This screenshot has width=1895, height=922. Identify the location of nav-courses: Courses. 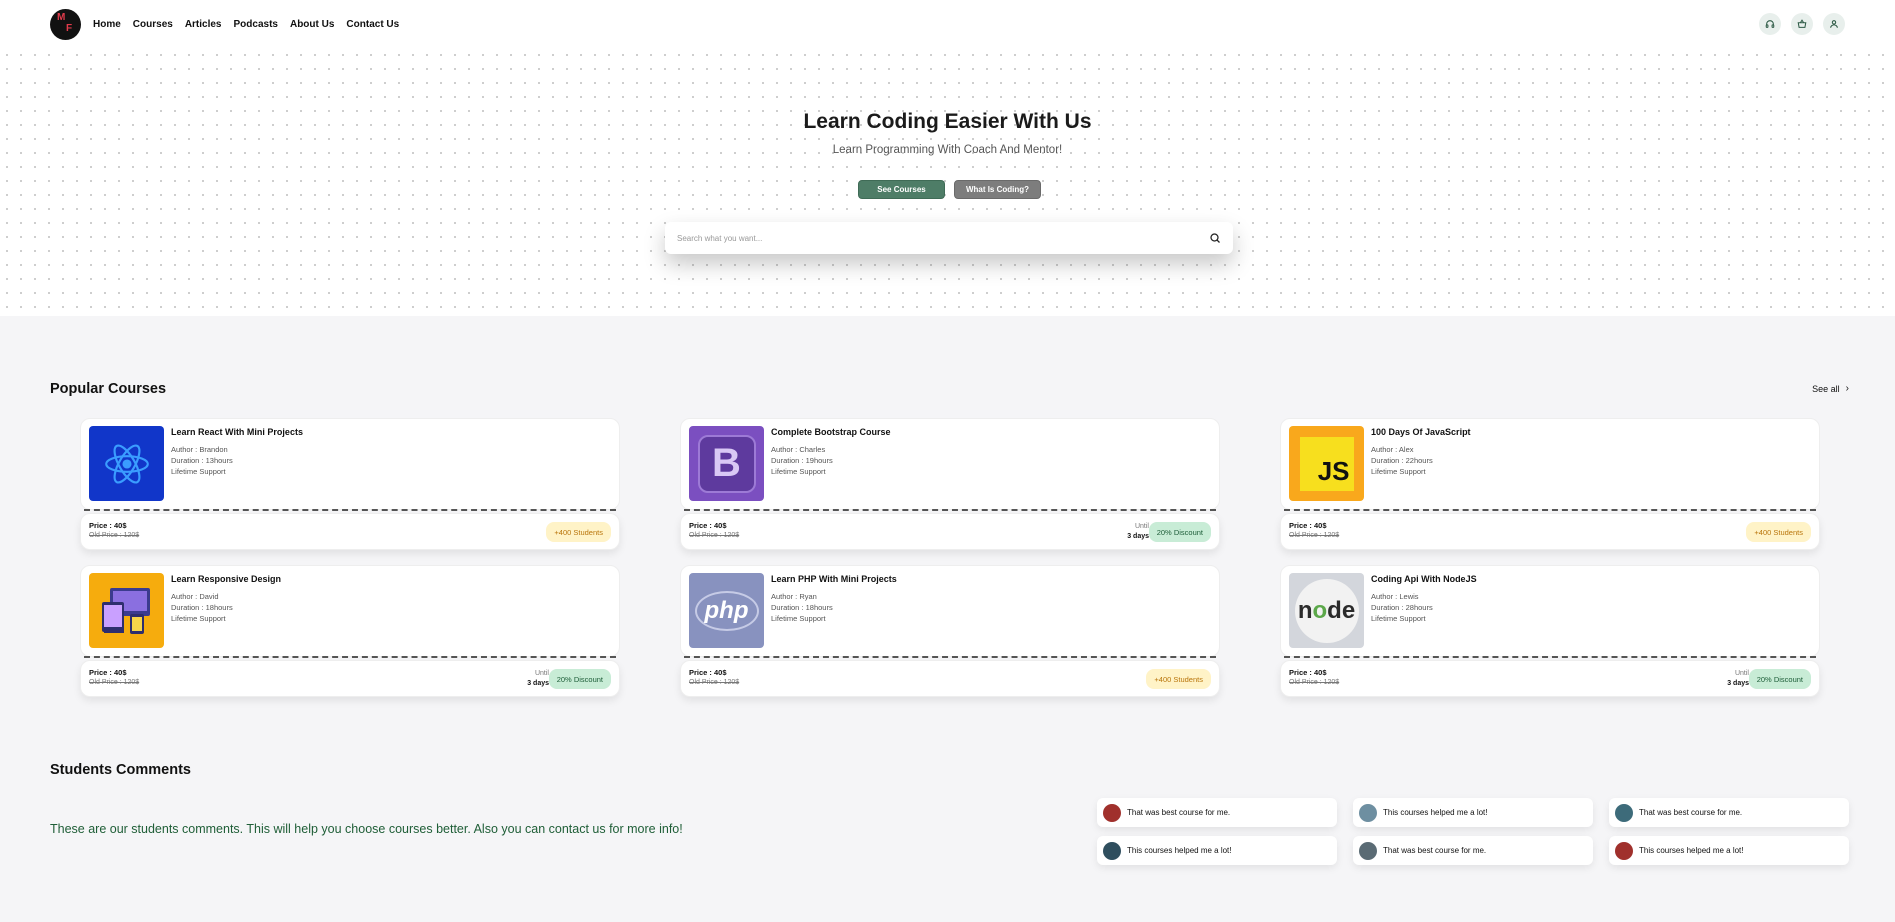
(153, 24).